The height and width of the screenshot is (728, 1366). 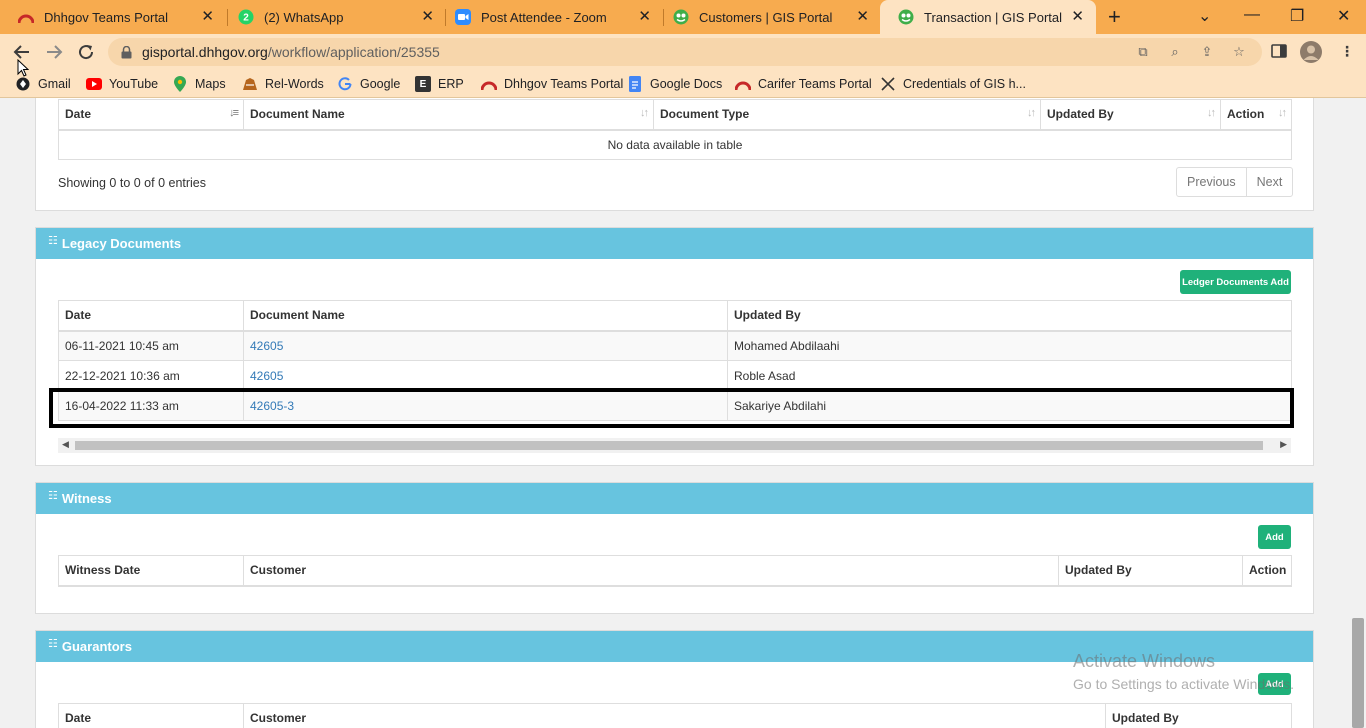 I want to click on relwords-icon, so click(x=250, y=84).